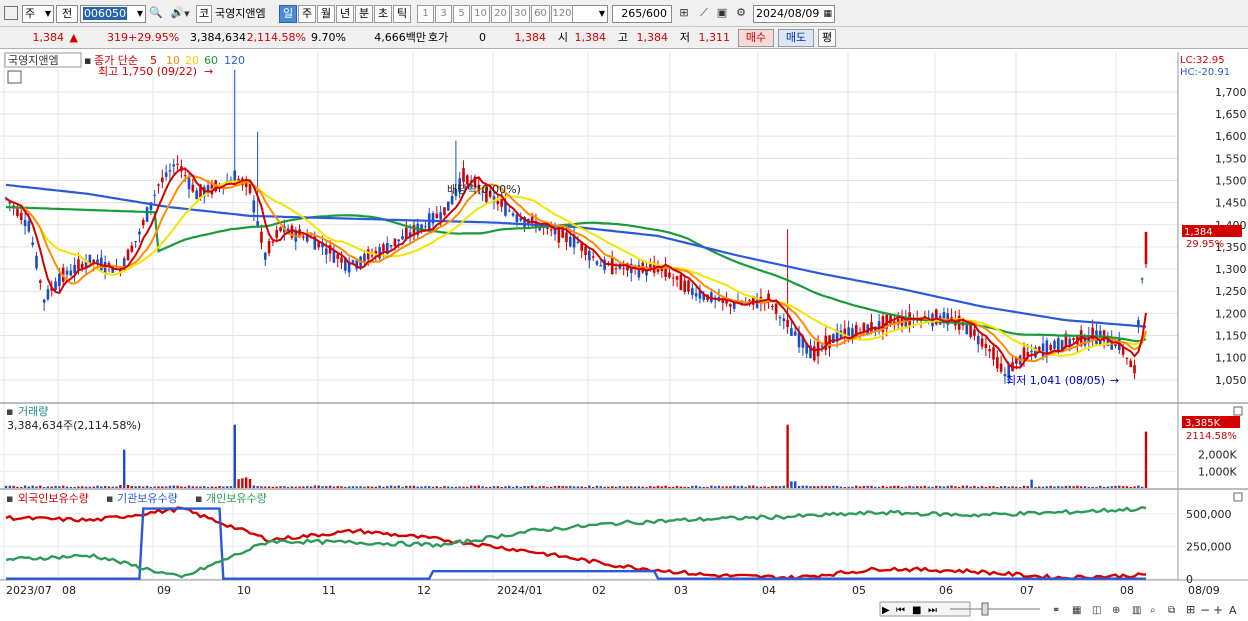 Image resolution: width=1248 pixels, height=621 pixels. What do you see at coordinates (500, 14) in the screenshot?
I see `interval-button: 20` at bounding box center [500, 14].